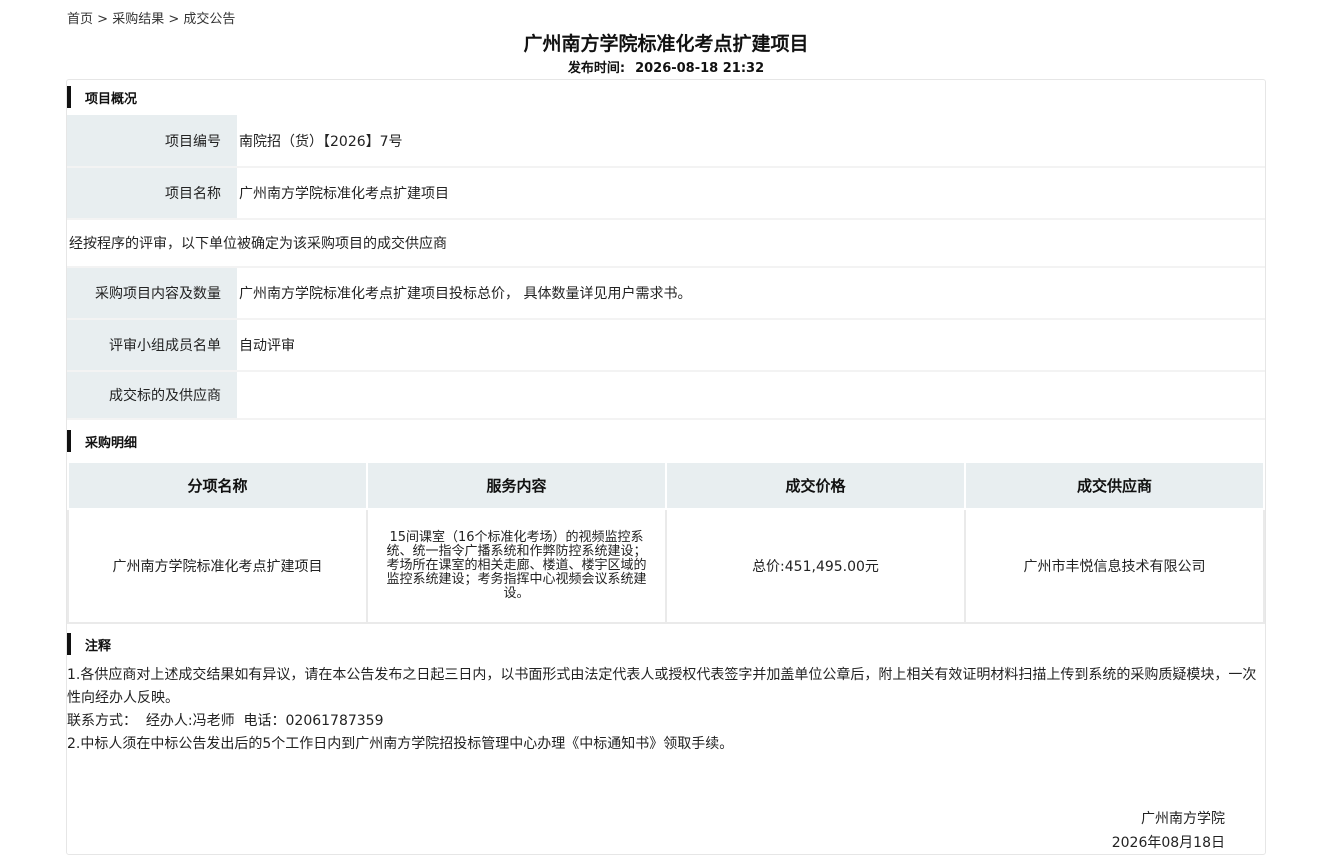 The width and height of the screenshot is (1324, 858). I want to click on section-notes-heading: 注释, so click(89, 644).